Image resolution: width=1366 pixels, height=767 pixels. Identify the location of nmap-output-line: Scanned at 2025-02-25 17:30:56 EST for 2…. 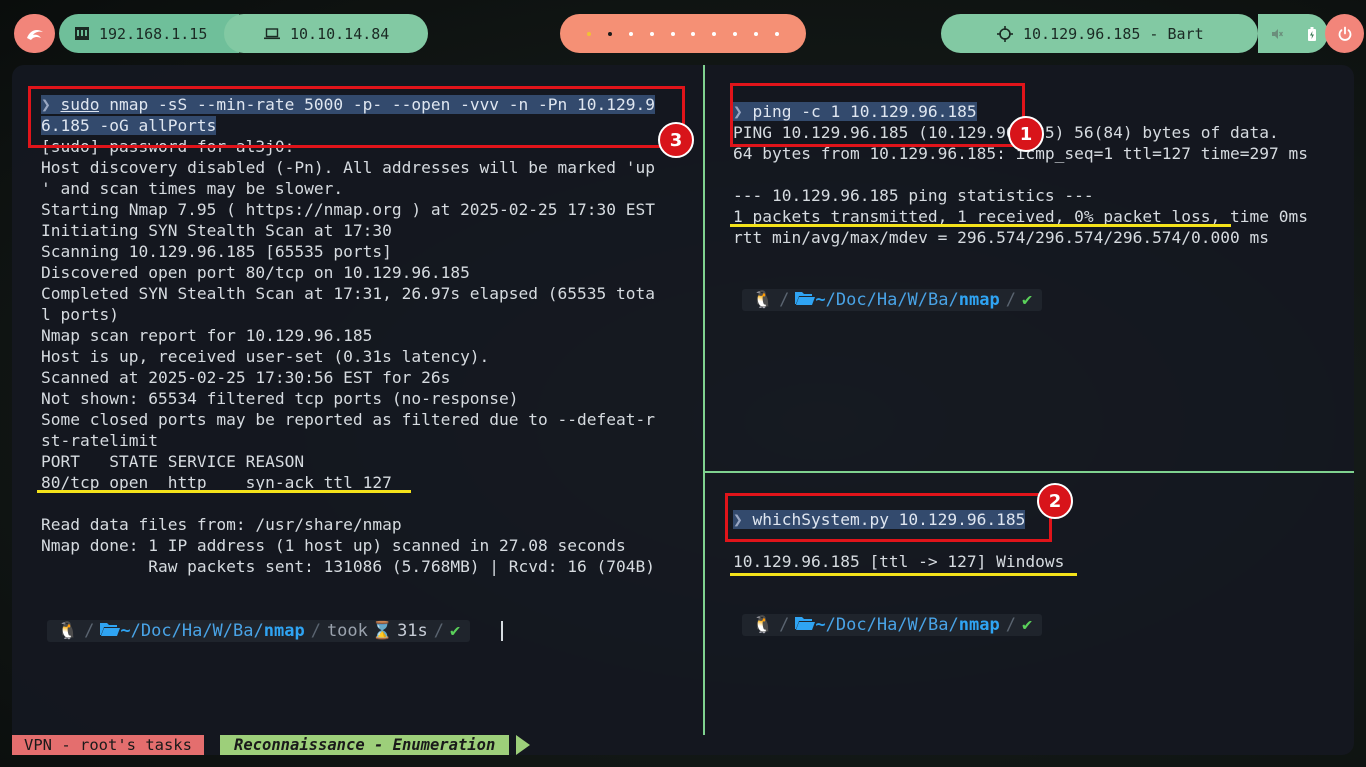
(246, 377).